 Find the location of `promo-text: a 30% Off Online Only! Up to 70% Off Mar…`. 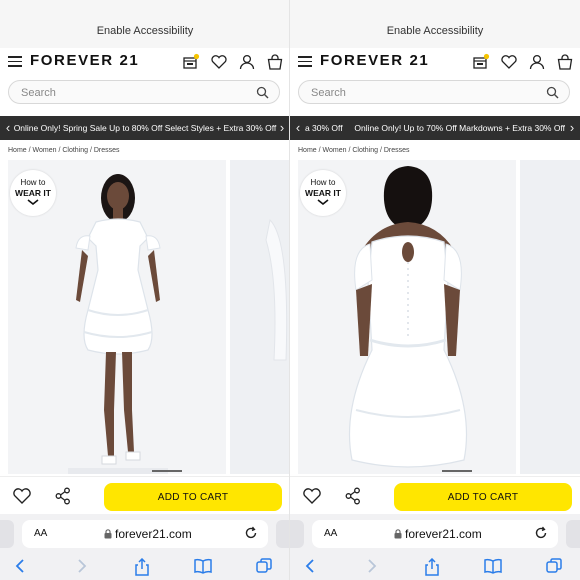

promo-text: a 30% Off Online Only! Up to 70% Off Mar… is located at coordinates (435, 128).